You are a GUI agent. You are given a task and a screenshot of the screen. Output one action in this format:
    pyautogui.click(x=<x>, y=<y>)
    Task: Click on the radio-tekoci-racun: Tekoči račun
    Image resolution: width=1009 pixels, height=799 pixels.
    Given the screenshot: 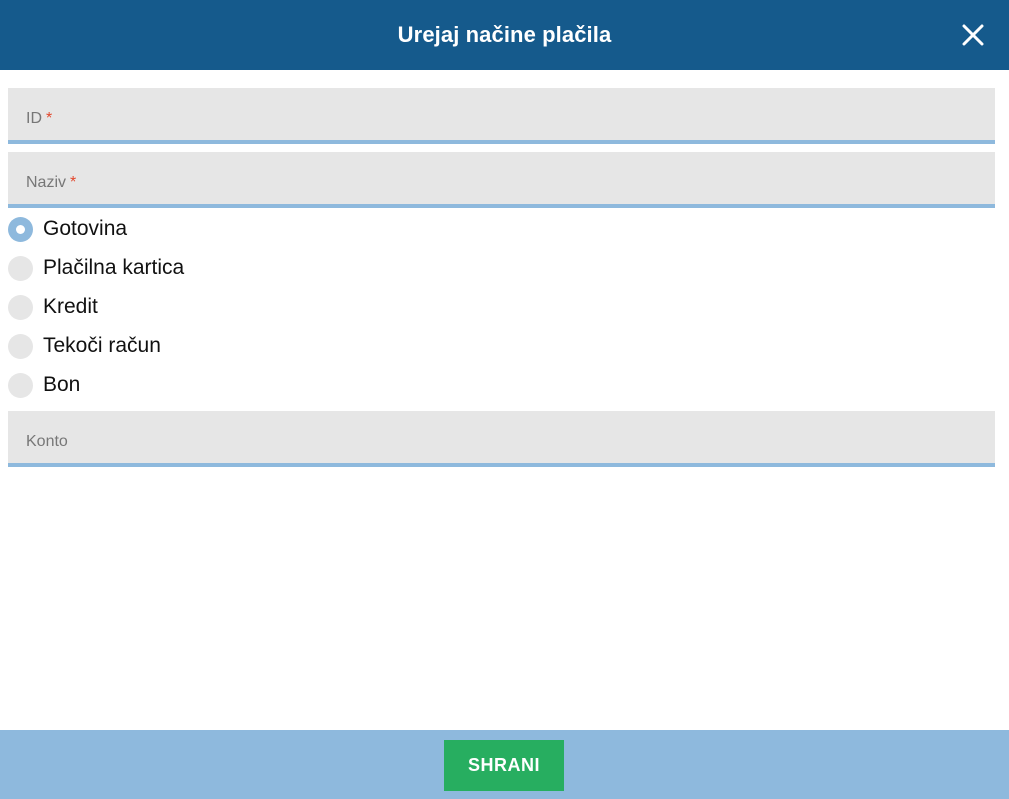 What is the action you would take?
    pyautogui.click(x=84, y=346)
    